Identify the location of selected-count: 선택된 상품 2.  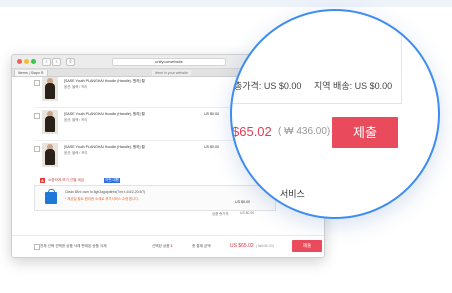
(162, 246).